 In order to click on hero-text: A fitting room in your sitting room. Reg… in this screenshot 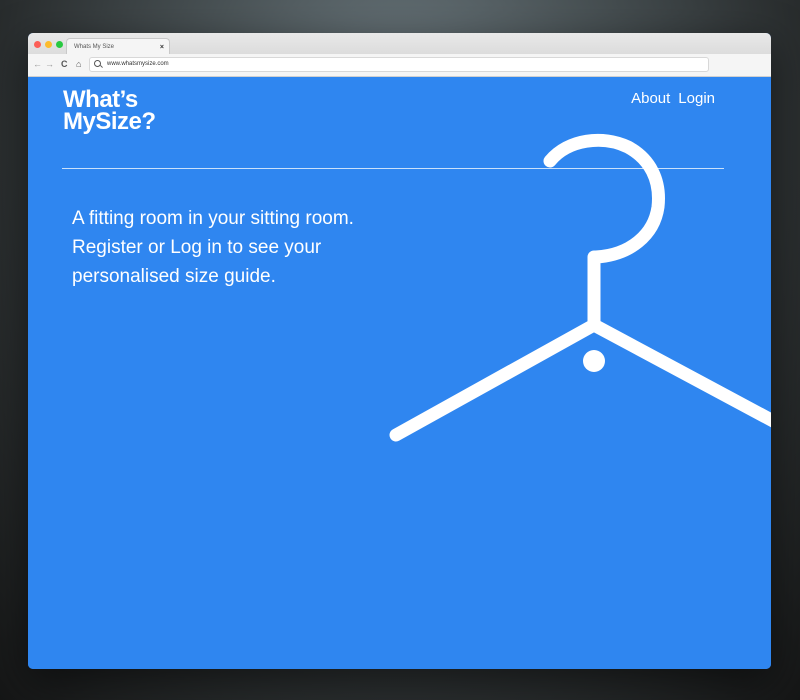, I will do `click(237, 247)`.